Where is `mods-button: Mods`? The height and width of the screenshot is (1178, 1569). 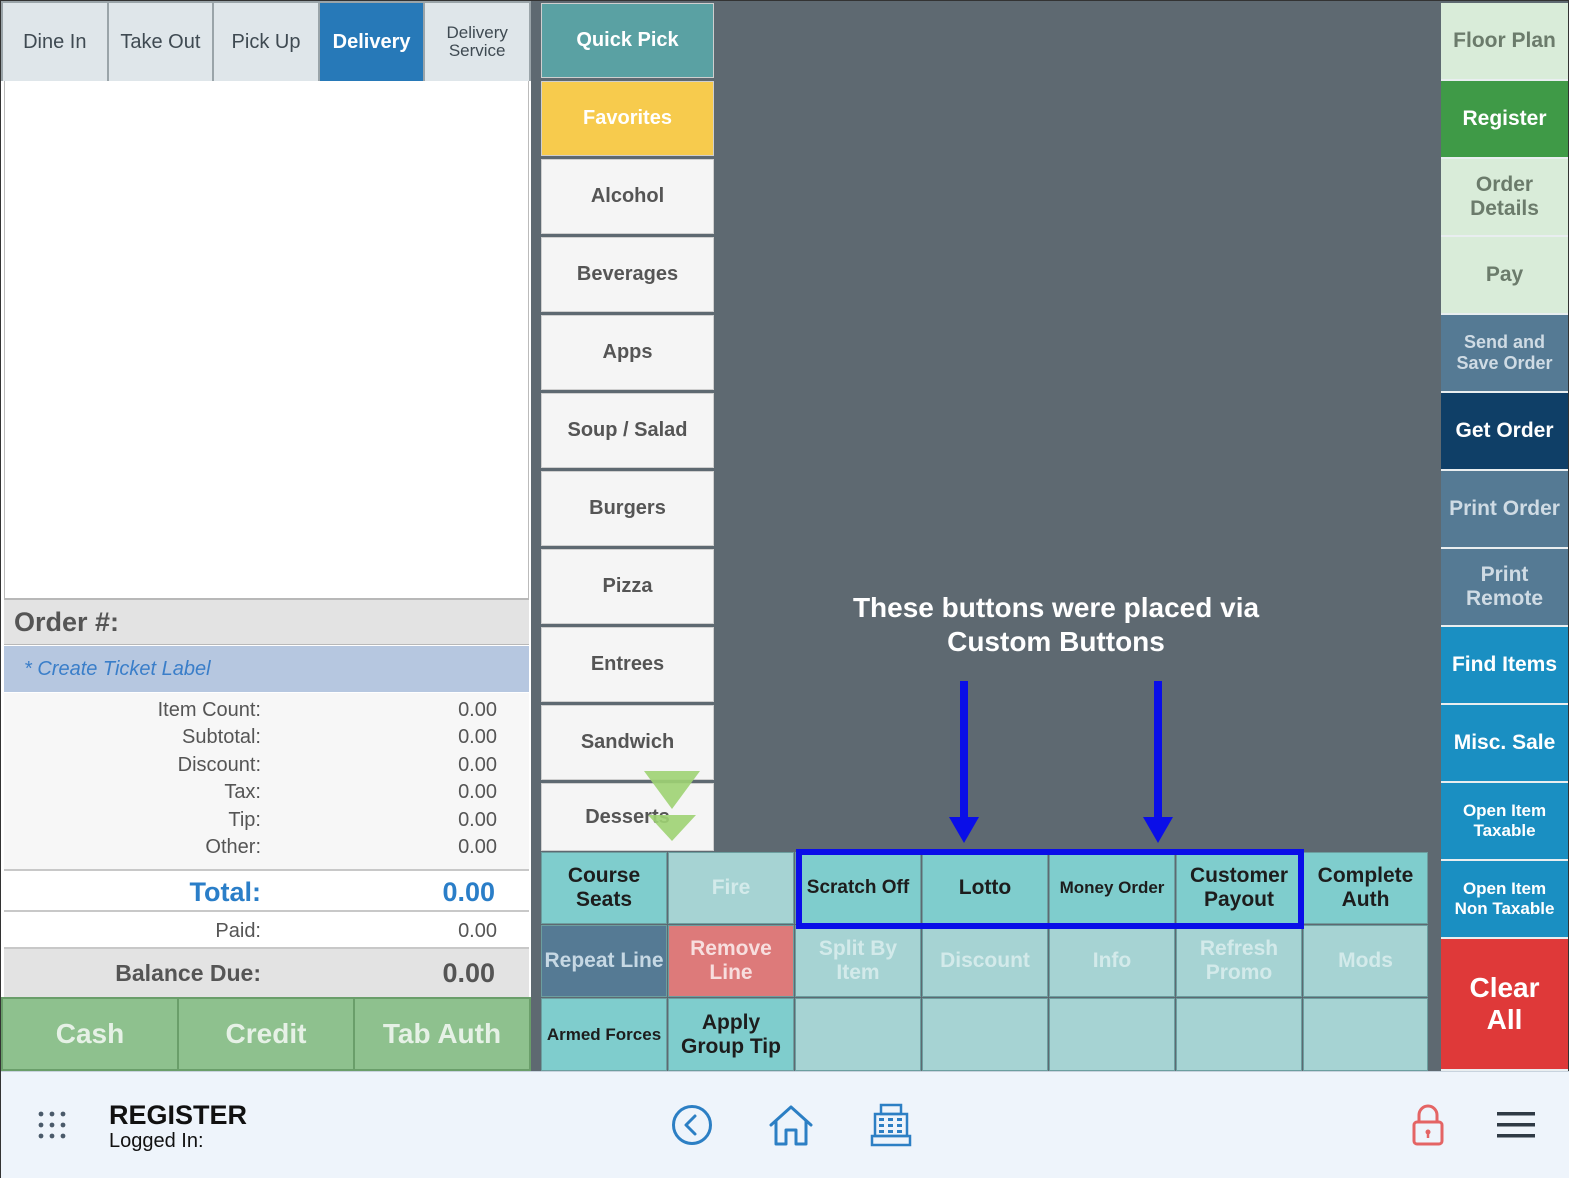
mods-button: Mods is located at coordinates (1365, 961).